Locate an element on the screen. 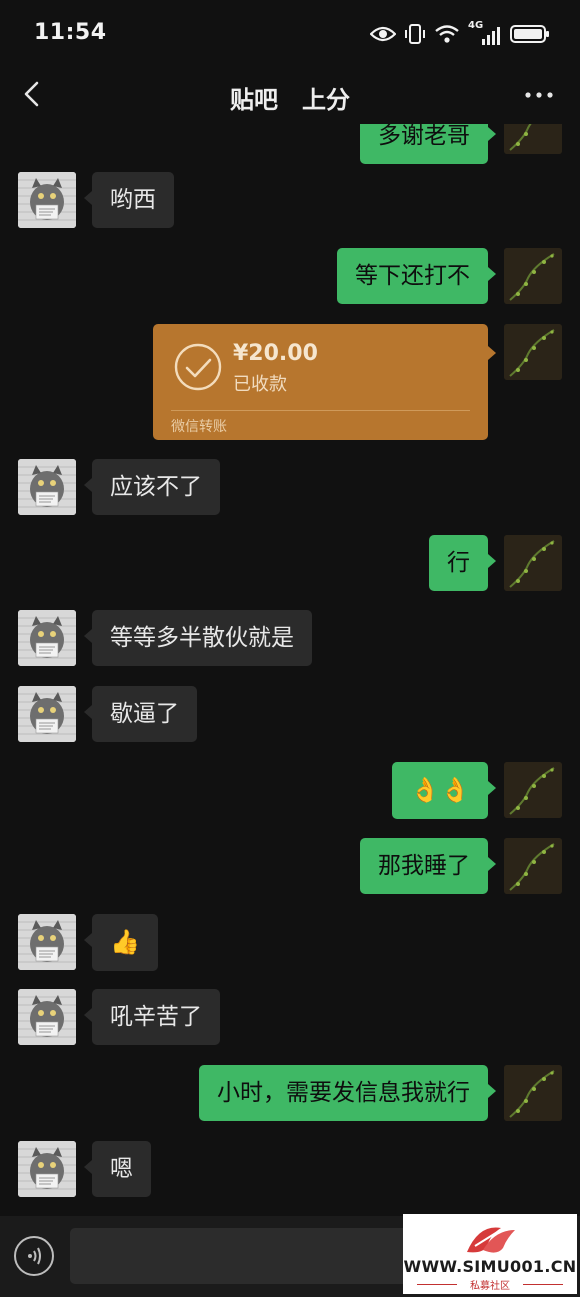  ok-hand-emoji: 👌👌 is located at coordinates (440, 790).